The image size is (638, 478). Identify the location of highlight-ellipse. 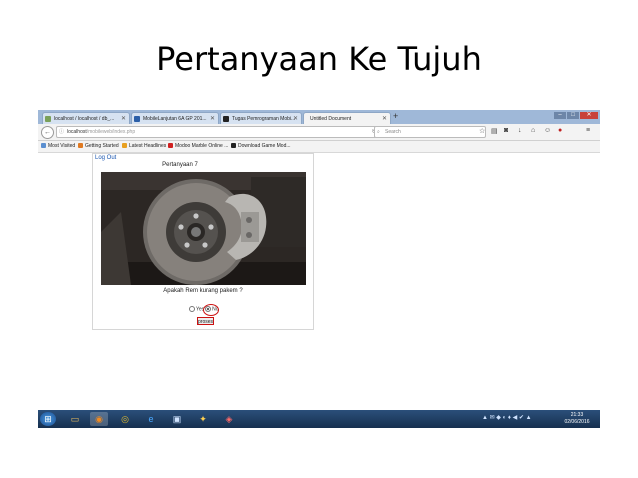
(211, 310).